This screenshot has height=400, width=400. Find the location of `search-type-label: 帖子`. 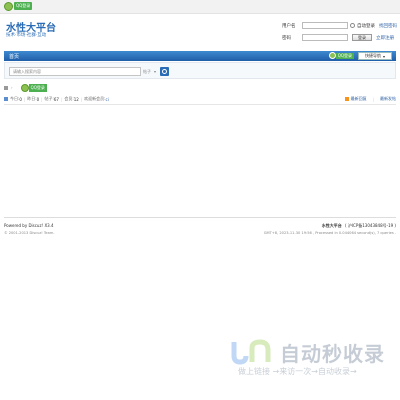

search-type-label: 帖子 is located at coordinates (147, 71).